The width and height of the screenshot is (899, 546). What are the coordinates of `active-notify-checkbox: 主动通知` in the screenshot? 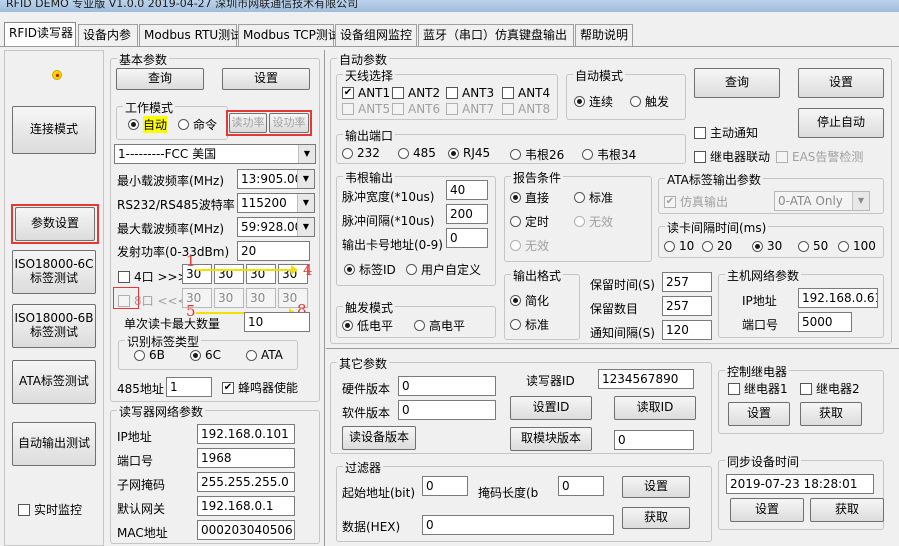 It's located at (726, 132).